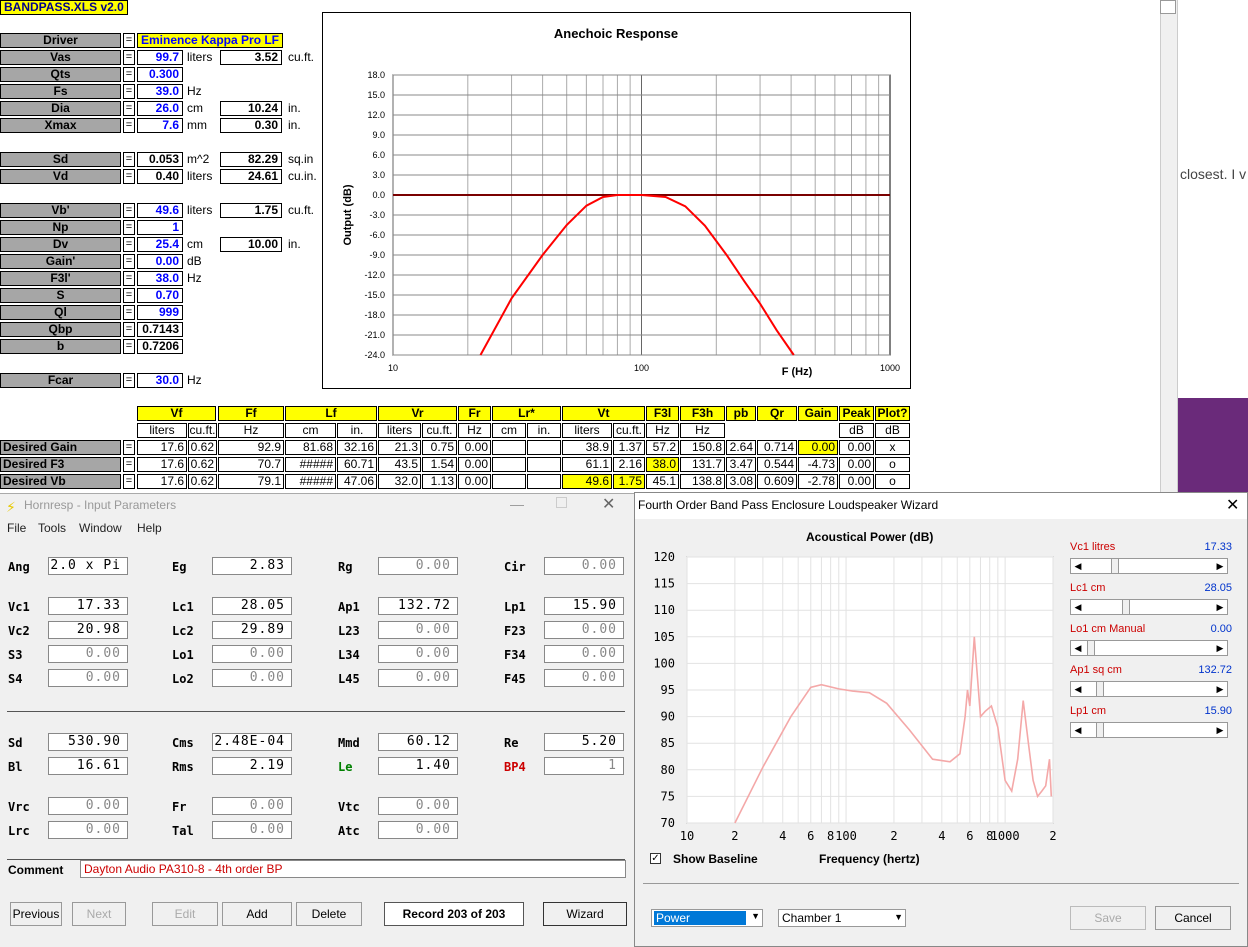 The height and width of the screenshot is (947, 1248). What do you see at coordinates (60, 210) in the screenshot?
I see `param-label-vb: Vb'` at bounding box center [60, 210].